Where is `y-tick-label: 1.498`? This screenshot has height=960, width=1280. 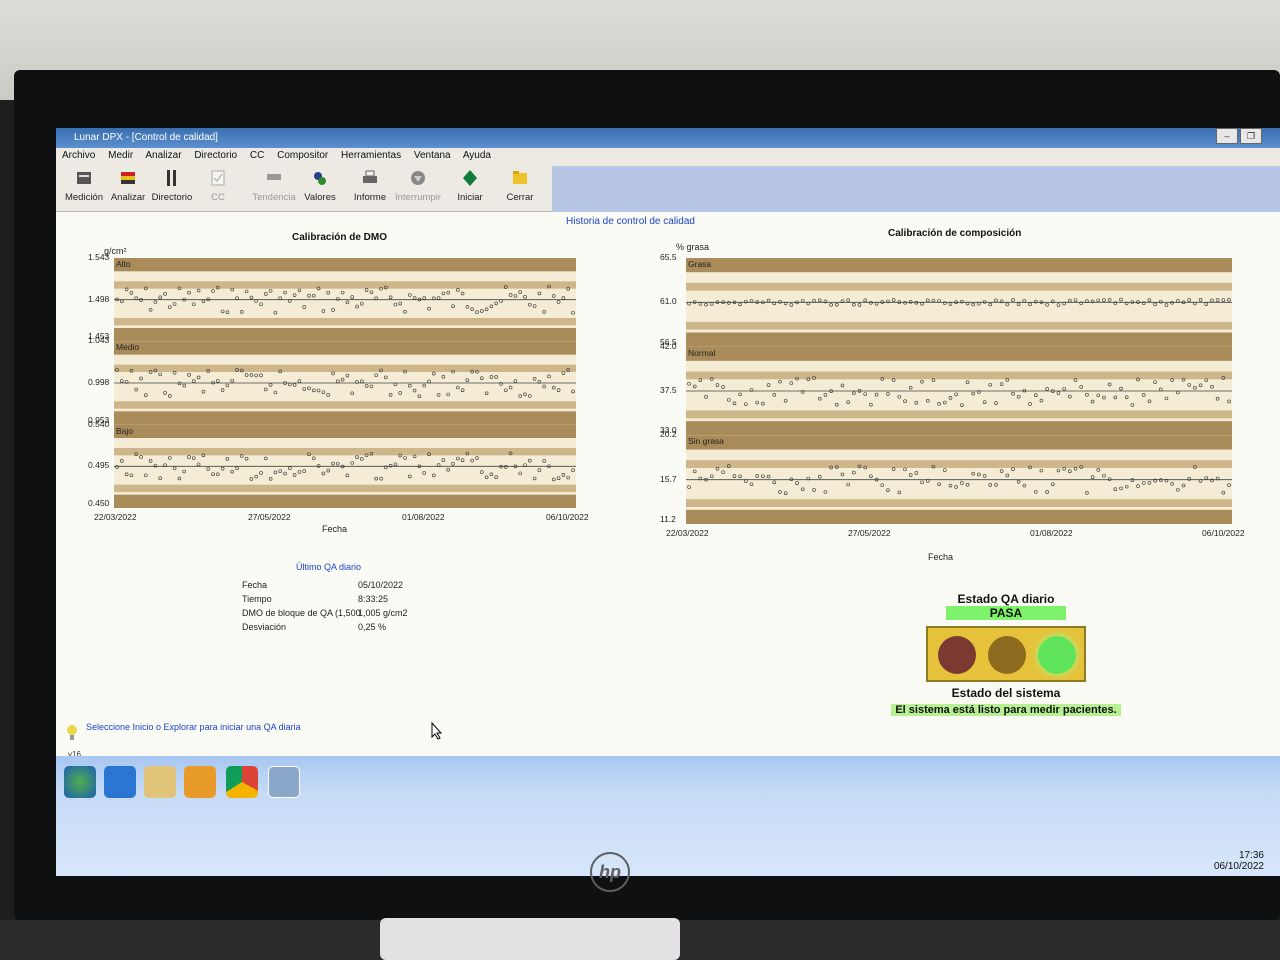
y-tick-label: 1.498 is located at coordinates (99, 298).